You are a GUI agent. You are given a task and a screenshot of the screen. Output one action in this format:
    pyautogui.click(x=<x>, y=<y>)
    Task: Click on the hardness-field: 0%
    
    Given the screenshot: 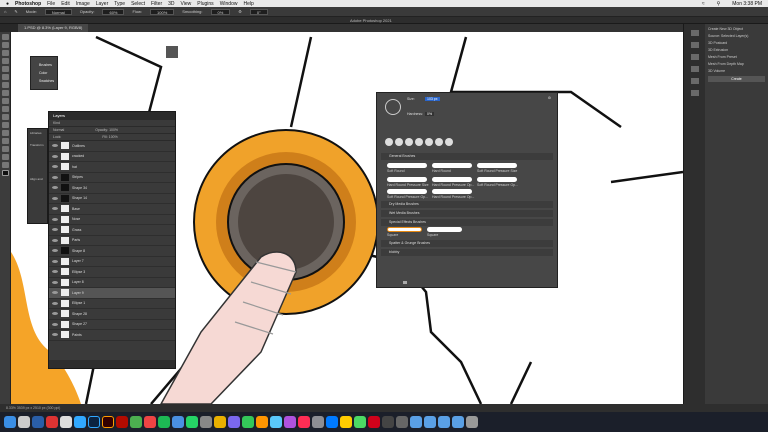 What is the action you would take?
    pyautogui.click(x=430, y=114)
    